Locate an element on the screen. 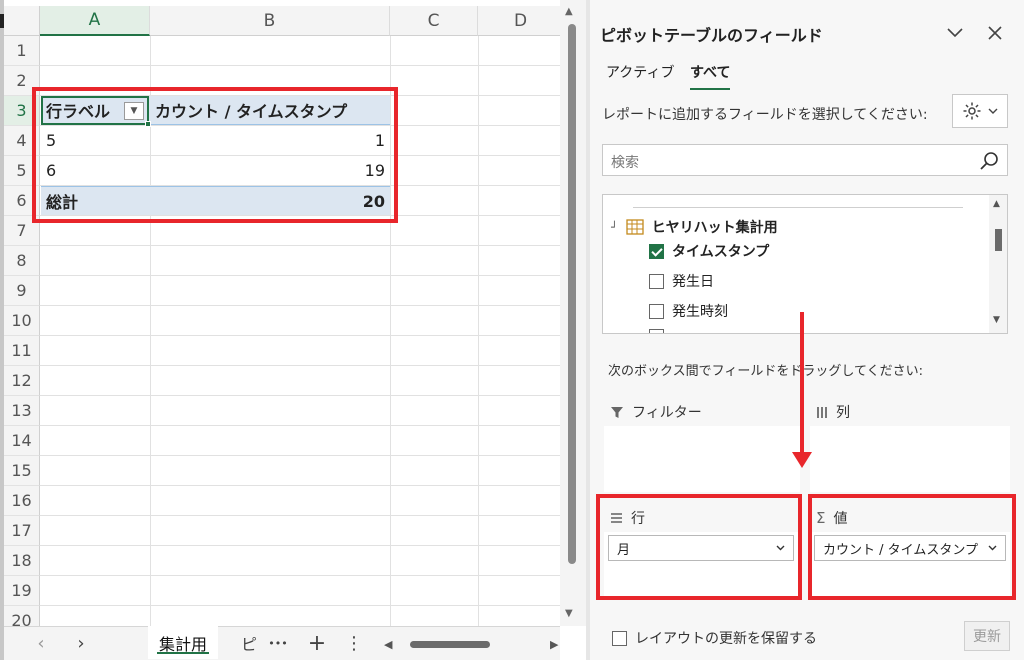 This screenshot has height=660, width=1024. row-header: 16 is located at coordinates (22, 501).